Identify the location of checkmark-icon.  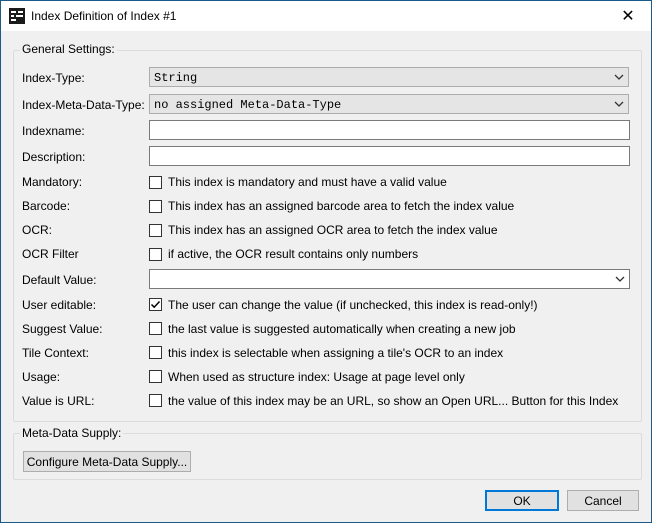
(155, 304).